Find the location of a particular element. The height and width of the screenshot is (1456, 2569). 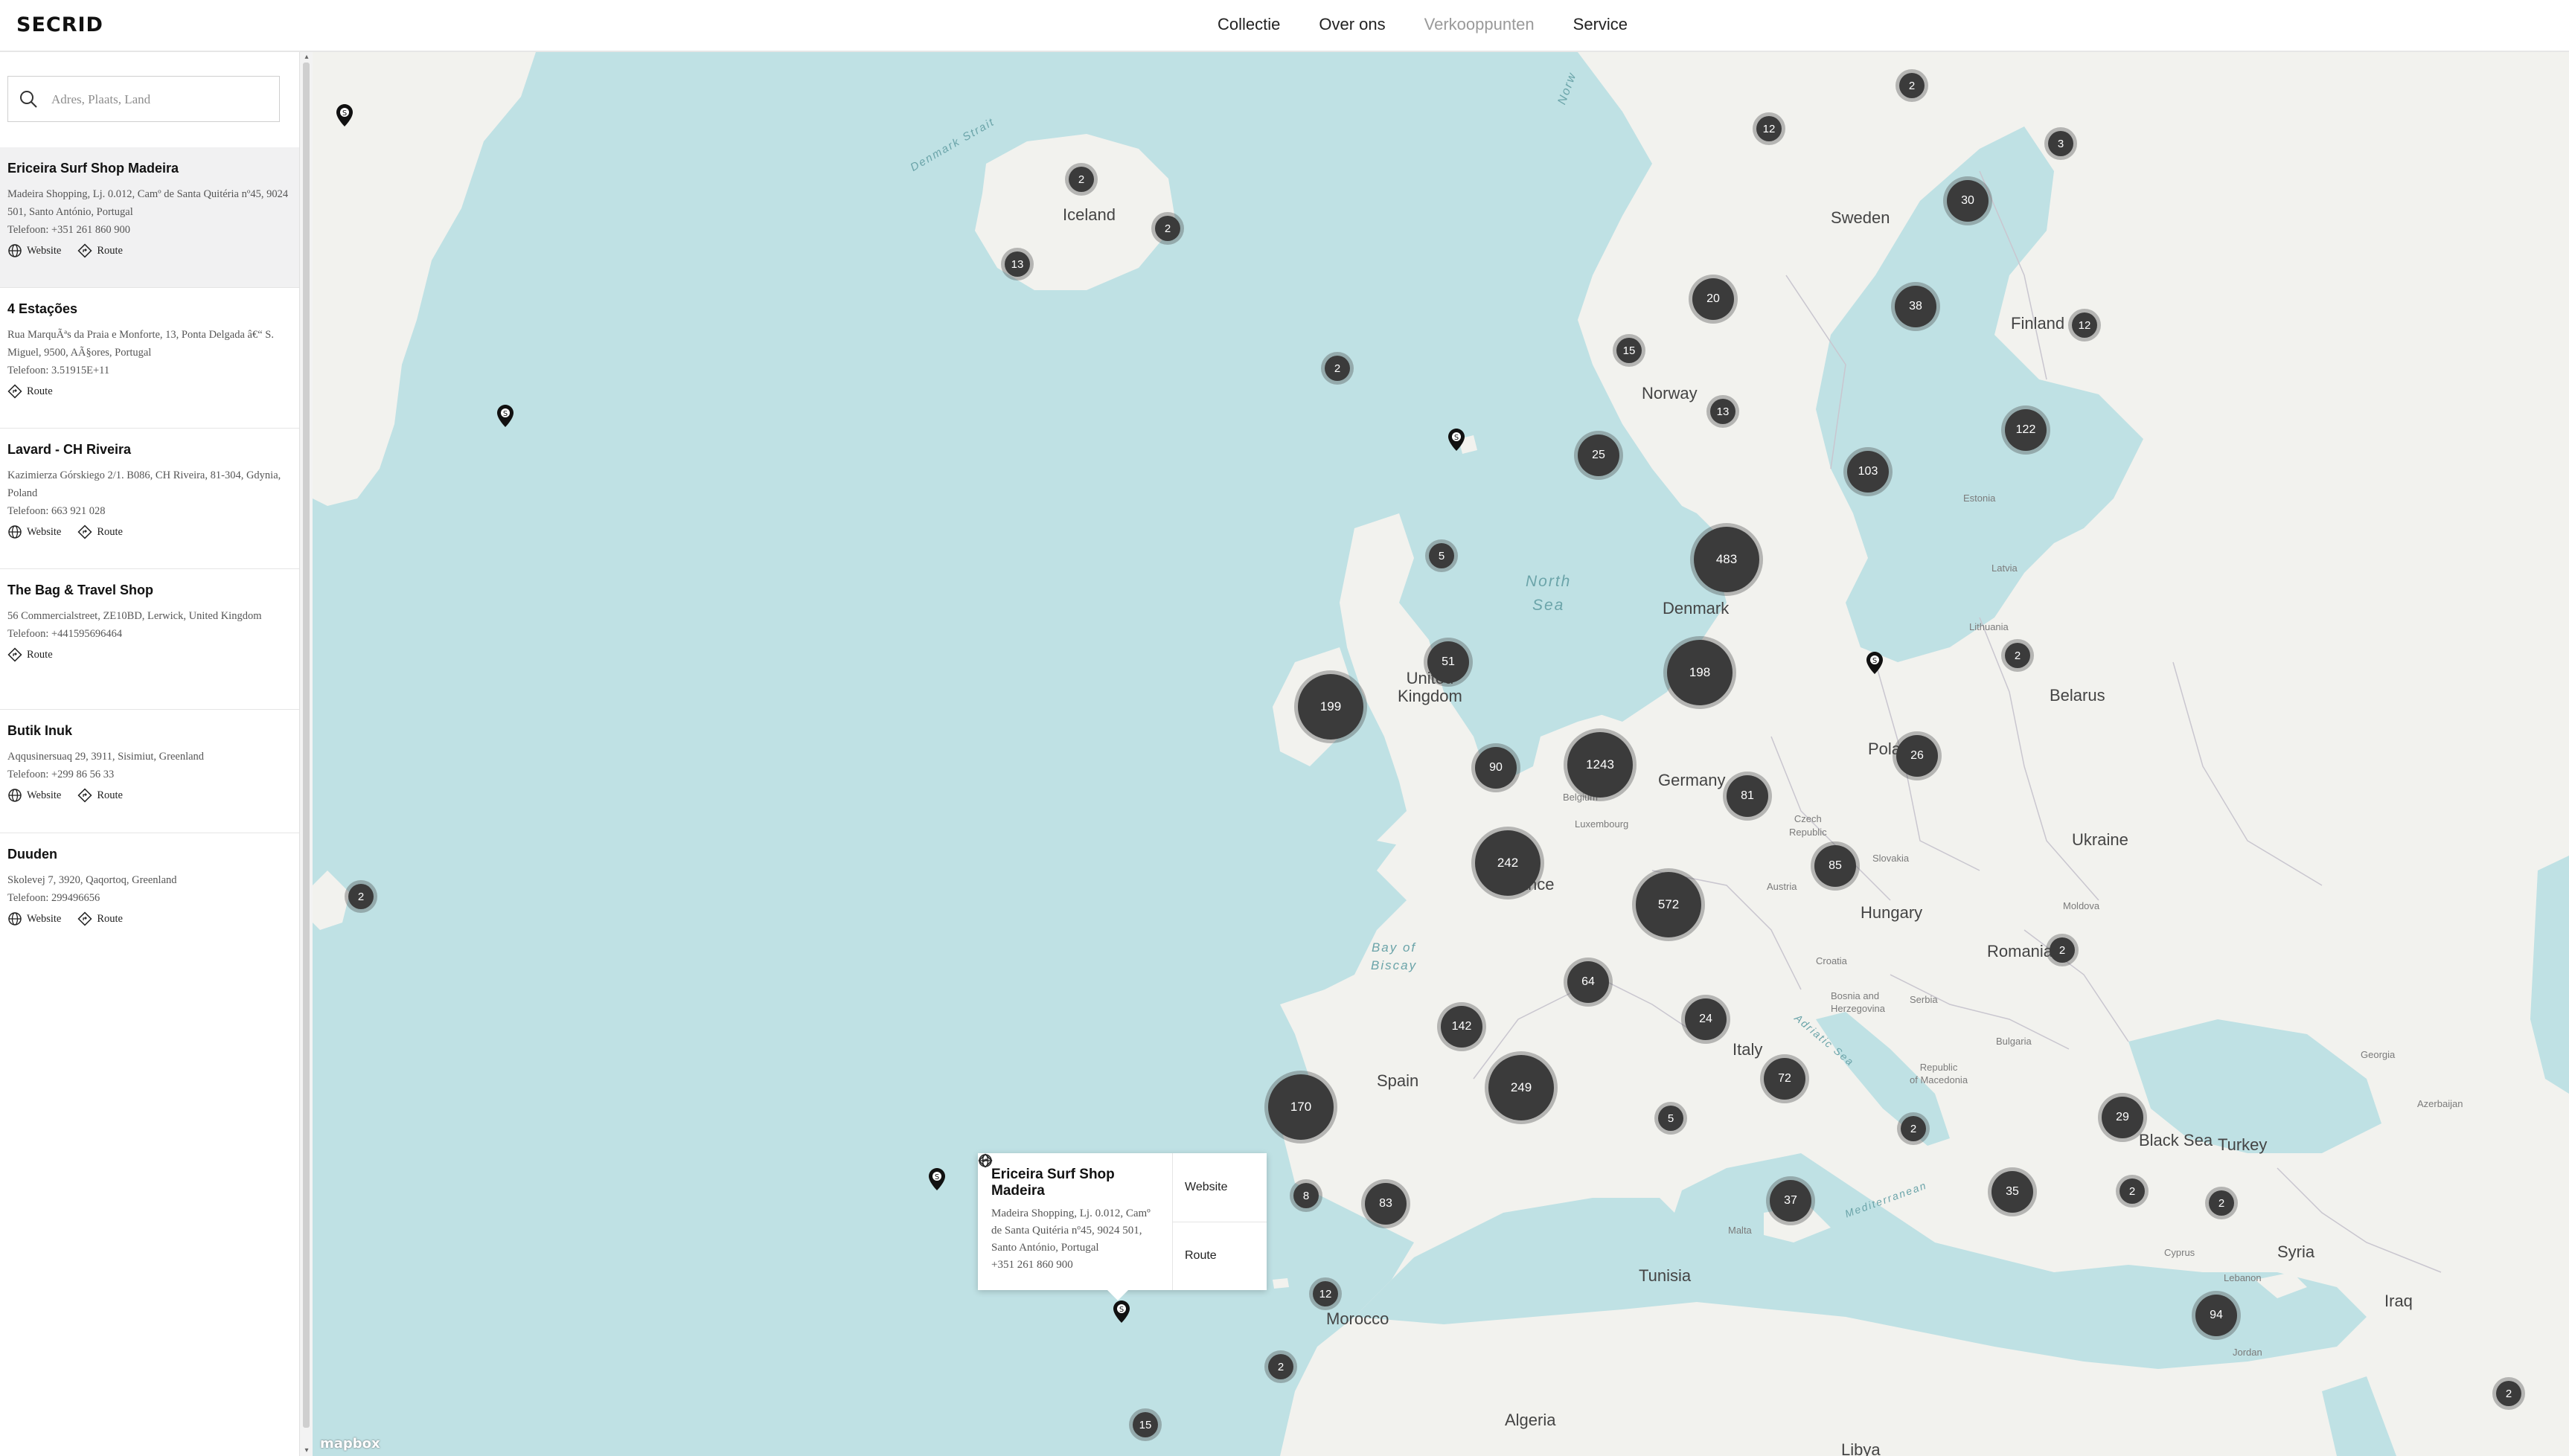

popup-buttons: Website Route is located at coordinates (1122, 1222).